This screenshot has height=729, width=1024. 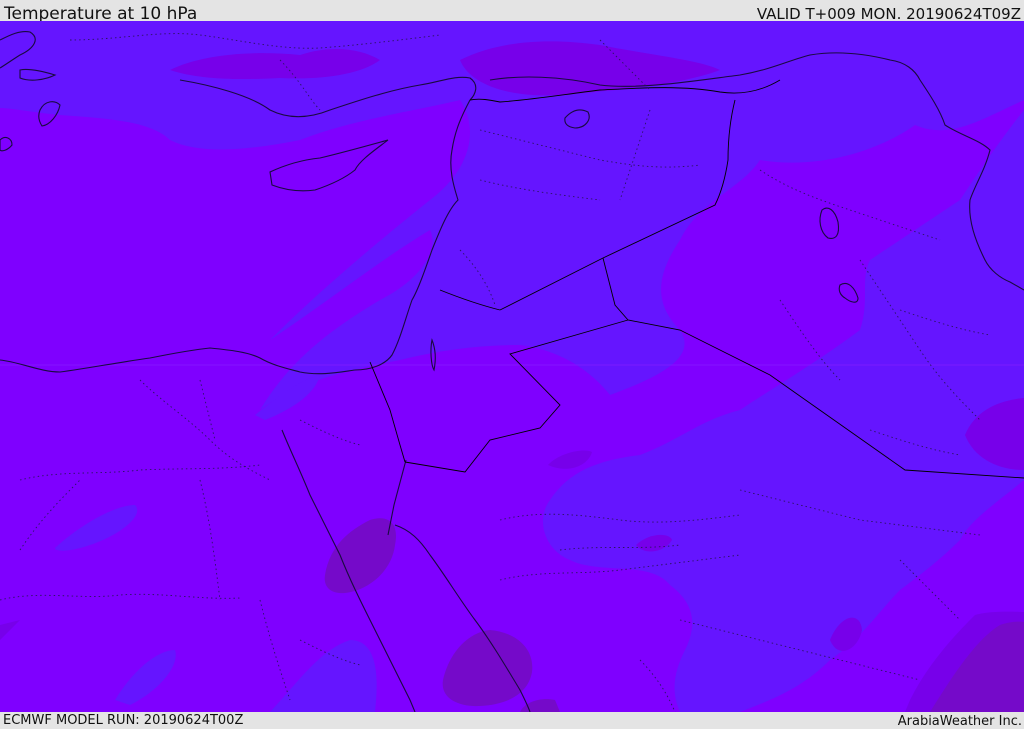 I want to click on model-run: ECMWF MODEL RUN: 20190624T00Z, so click(x=123, y=720).